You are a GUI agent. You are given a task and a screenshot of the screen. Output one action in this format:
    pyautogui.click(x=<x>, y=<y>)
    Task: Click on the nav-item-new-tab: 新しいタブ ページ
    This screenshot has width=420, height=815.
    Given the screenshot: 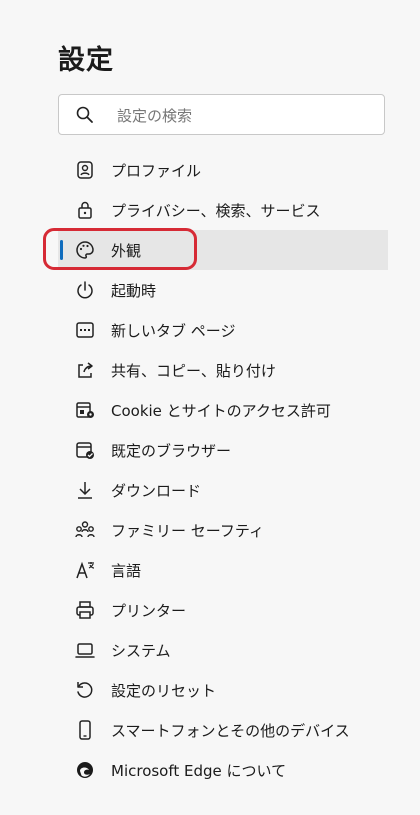 What is the action you would take?
    pyautogui.click(x=223, y=330)
    